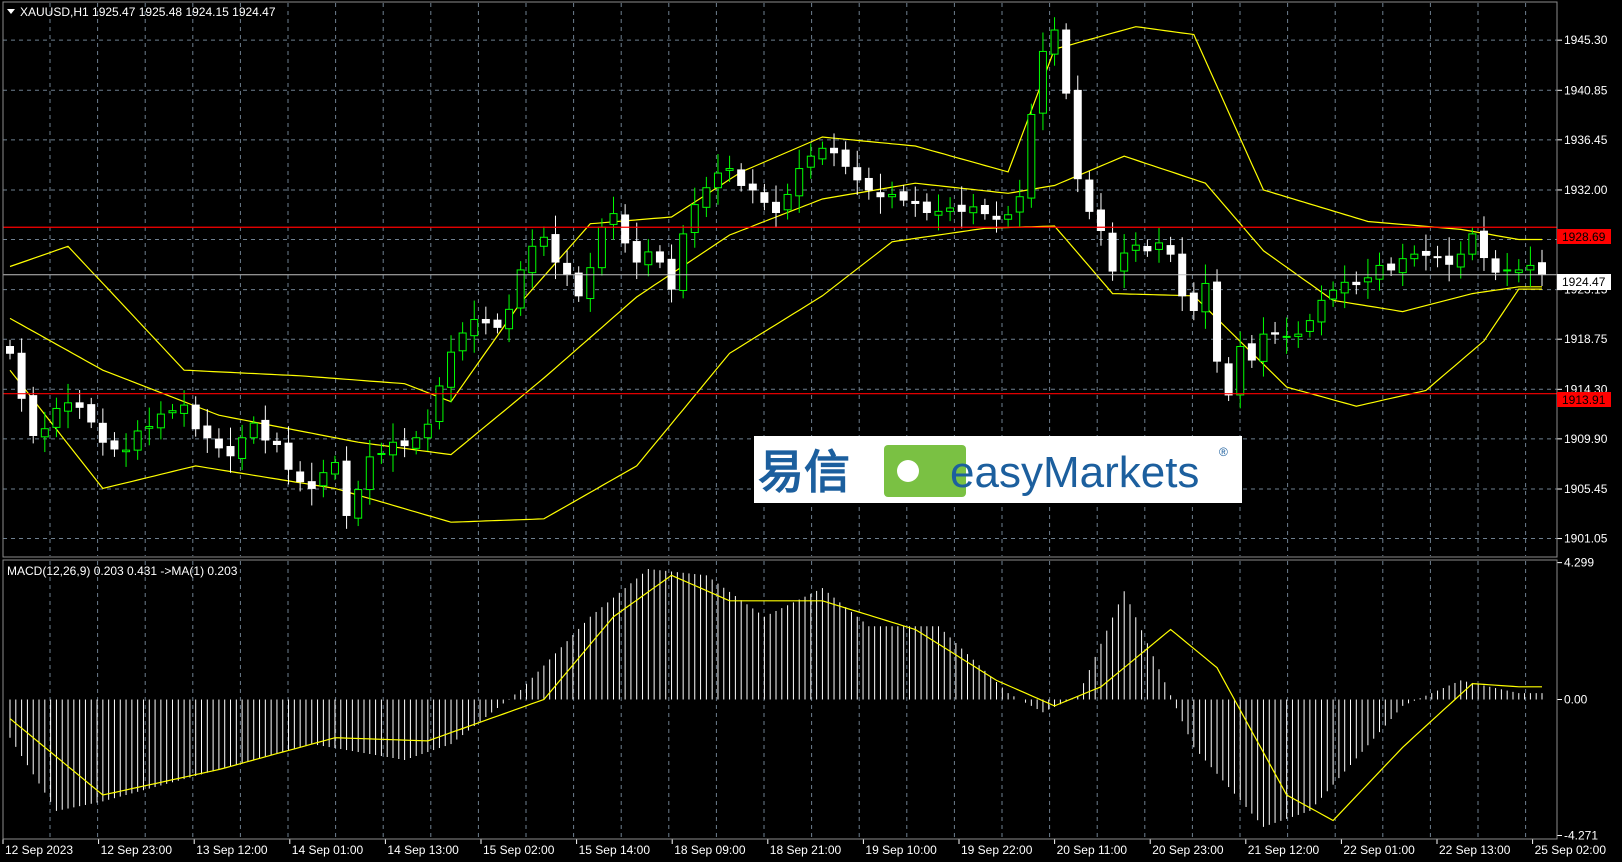  What do you see at coordinates (1586, 190) in the screenshot?
I see `price-tick-label: 1932.00` at bounding box center [1586, 190].